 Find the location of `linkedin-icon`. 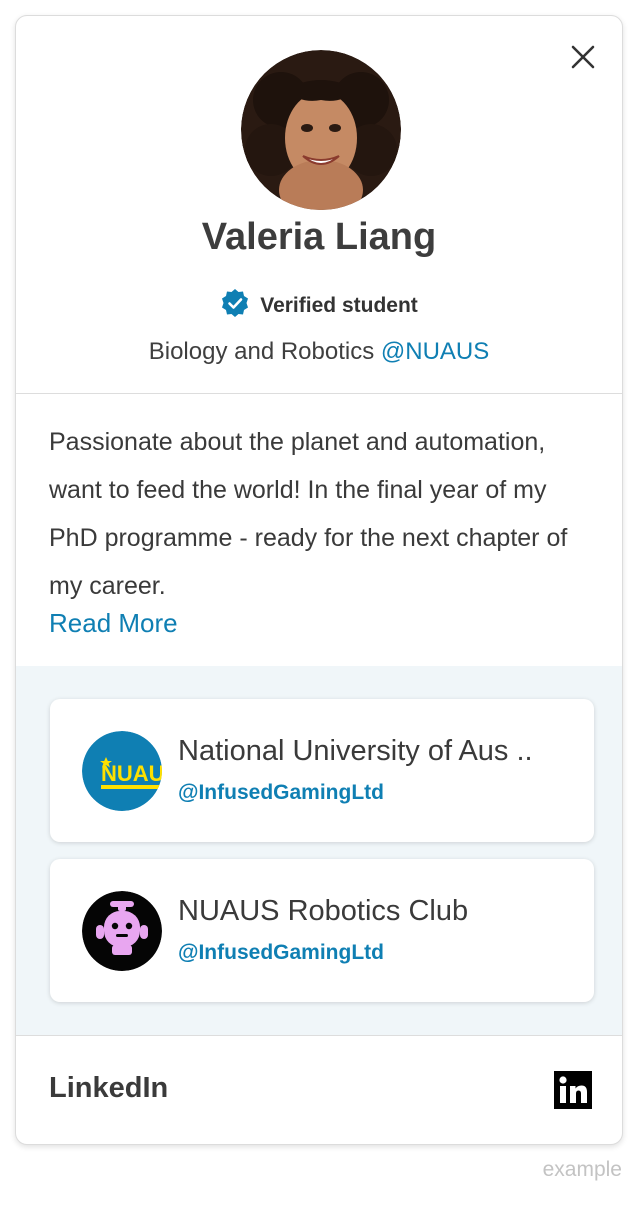

linkedin-icon is located at coordinates (573, 1090).